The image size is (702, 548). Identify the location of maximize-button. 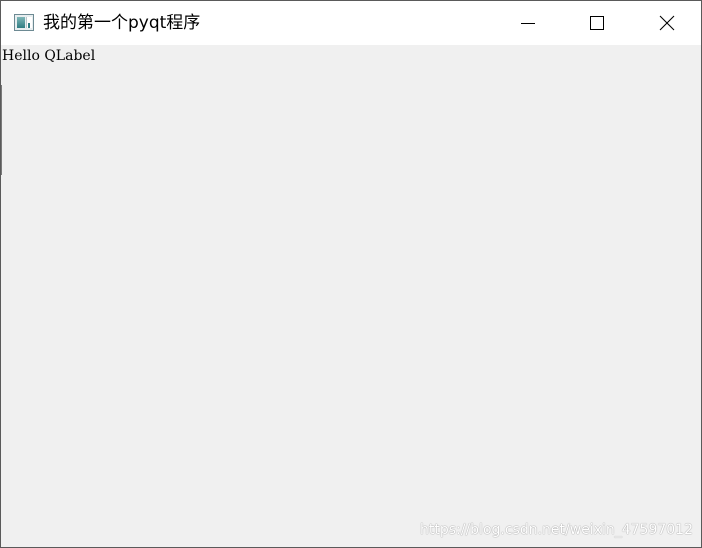
(597, 23).